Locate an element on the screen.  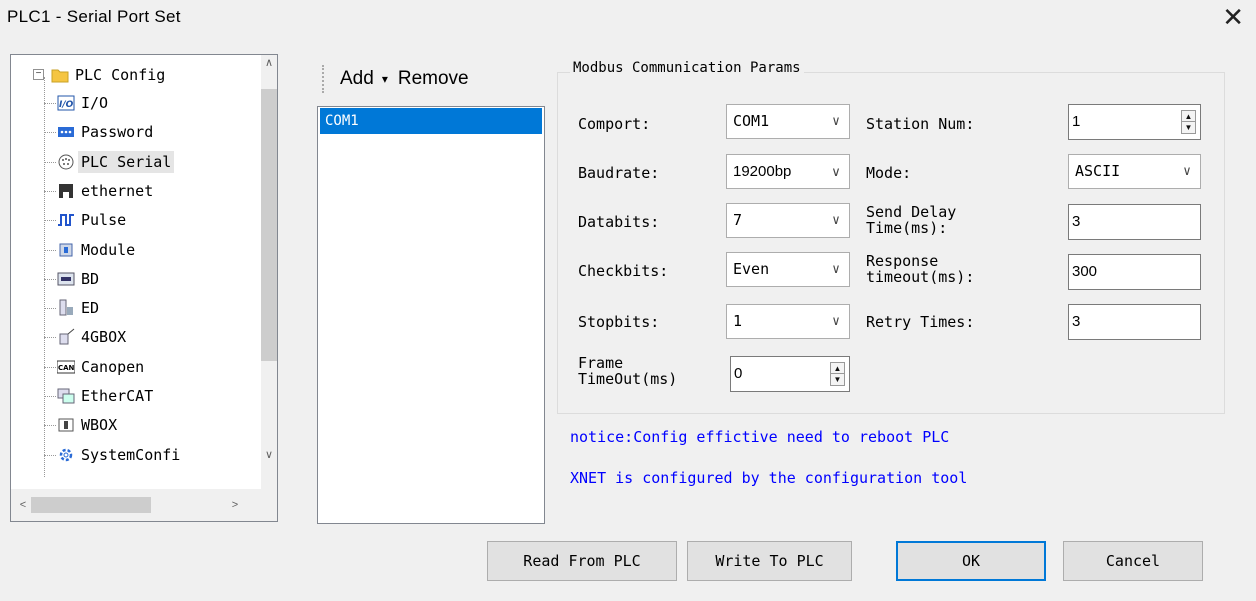
password-icon is located at coordinates (66, 132).